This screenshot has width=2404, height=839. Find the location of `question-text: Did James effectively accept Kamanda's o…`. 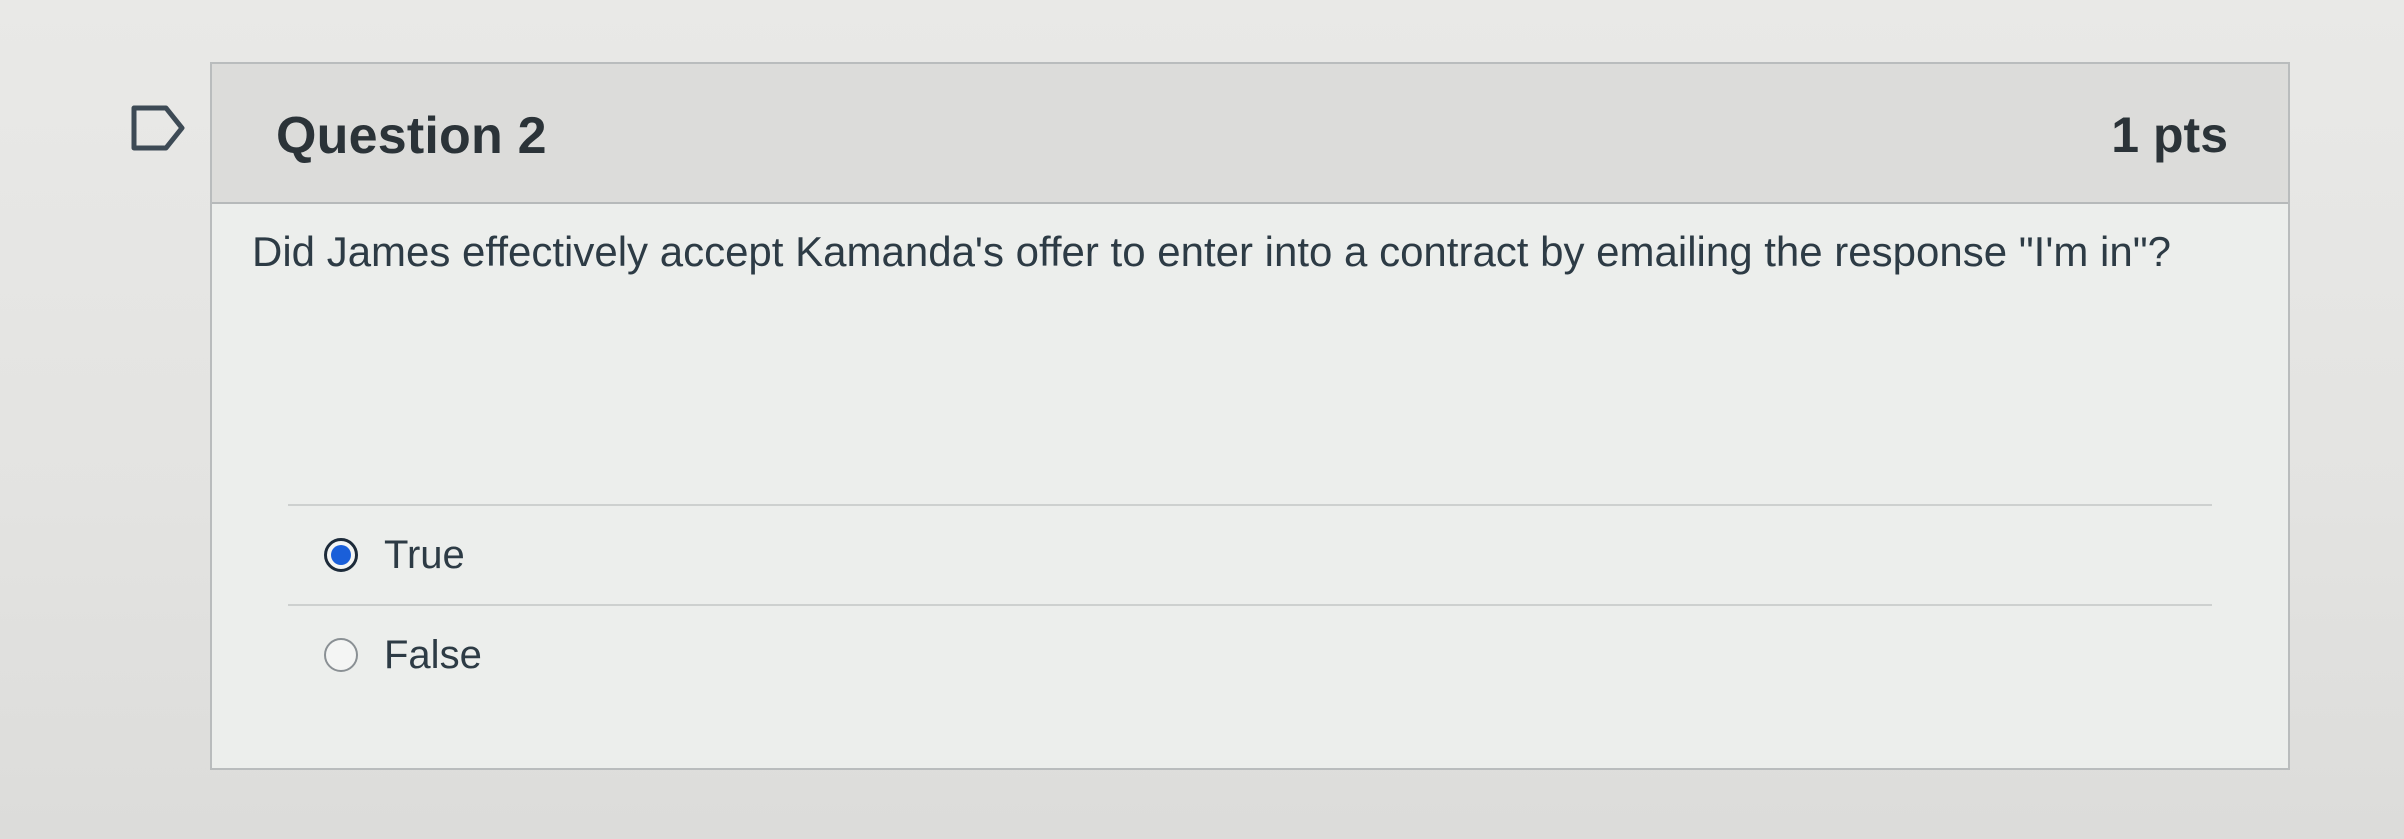

question-text: Did James effectively accept Kamanda's o… is located at coordinates (1211, 251).